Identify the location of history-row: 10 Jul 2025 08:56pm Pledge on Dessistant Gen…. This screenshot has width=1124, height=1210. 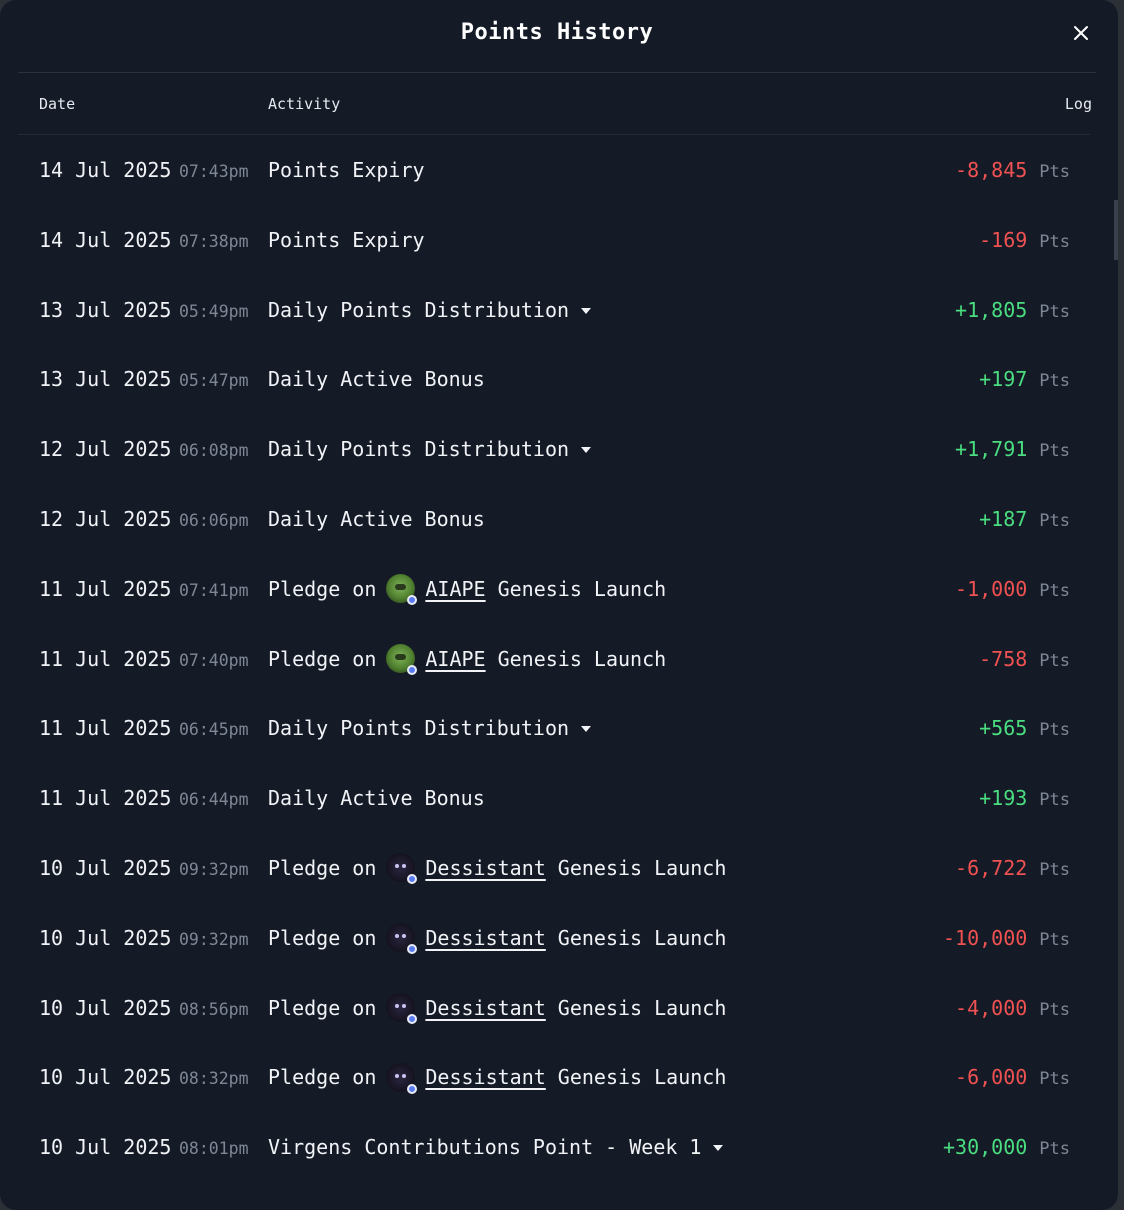
(559, 1008).